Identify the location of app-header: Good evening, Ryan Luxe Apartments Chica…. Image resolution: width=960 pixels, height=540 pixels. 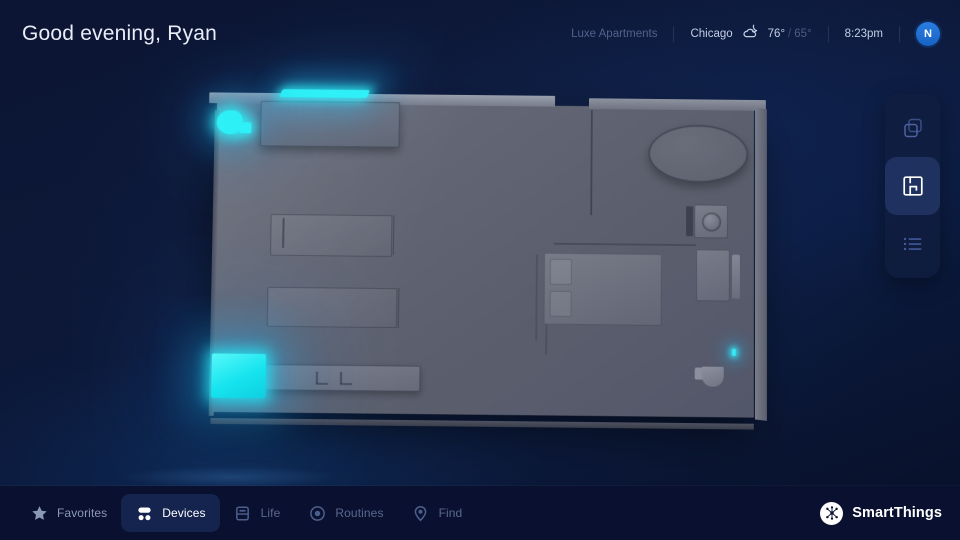
(480, 34).